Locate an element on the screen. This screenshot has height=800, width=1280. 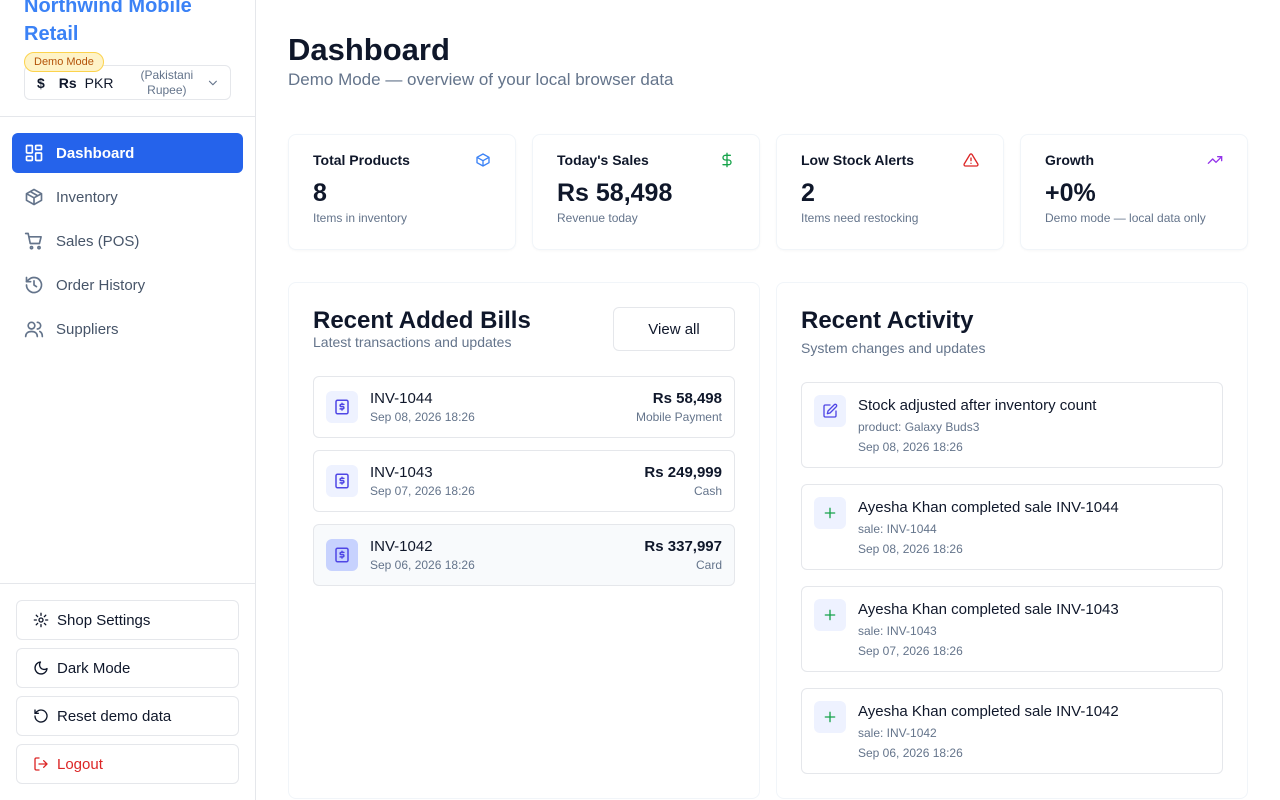
recent-activity-subtitle: System changes and updates is located at coordinates (893, 348).